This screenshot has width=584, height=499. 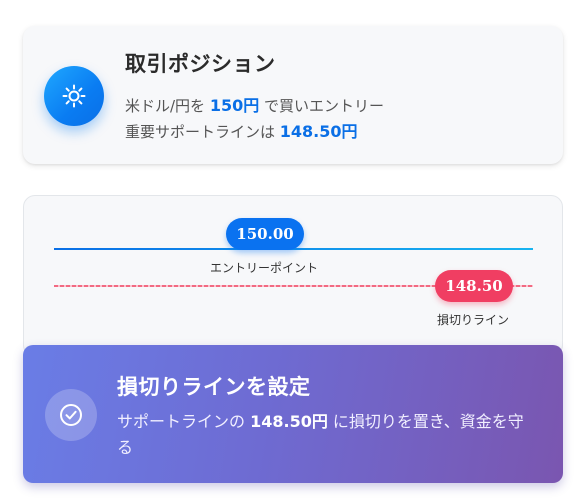 What do you see at coordinates (74, 96) in the screenshot?
I see `sun-icon` at bounding box center [74, 96].